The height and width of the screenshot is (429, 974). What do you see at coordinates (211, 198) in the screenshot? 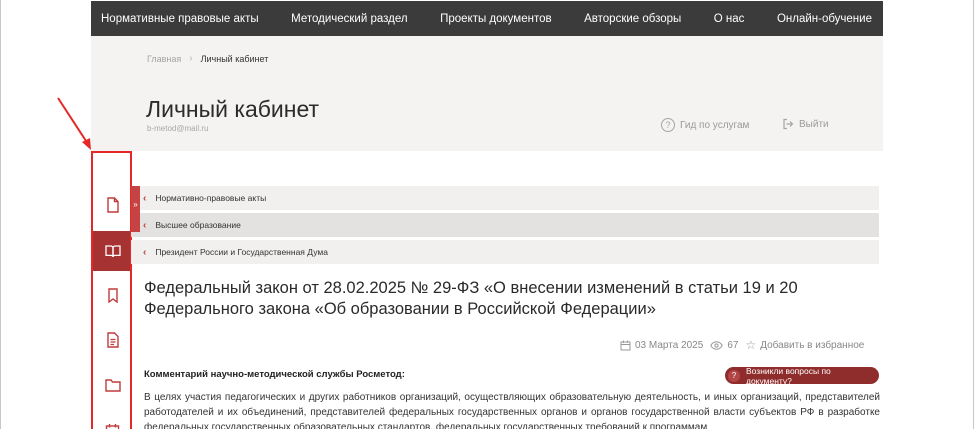
I see `accordion-item-label: Нормативно-правовые акты` at bounding box center [211, 198].